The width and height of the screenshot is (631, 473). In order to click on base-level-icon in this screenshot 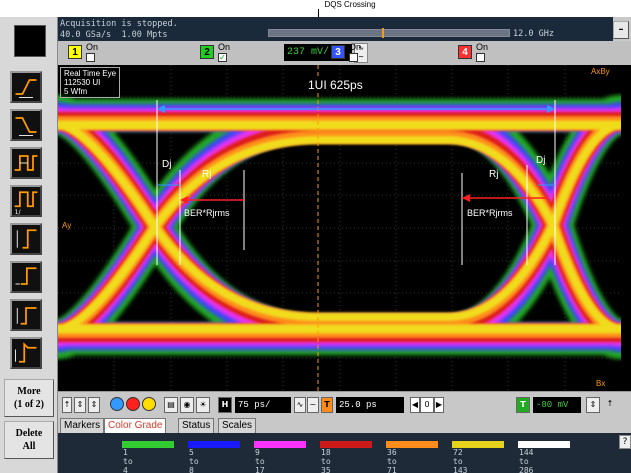, I will do `click(26, 276)`.